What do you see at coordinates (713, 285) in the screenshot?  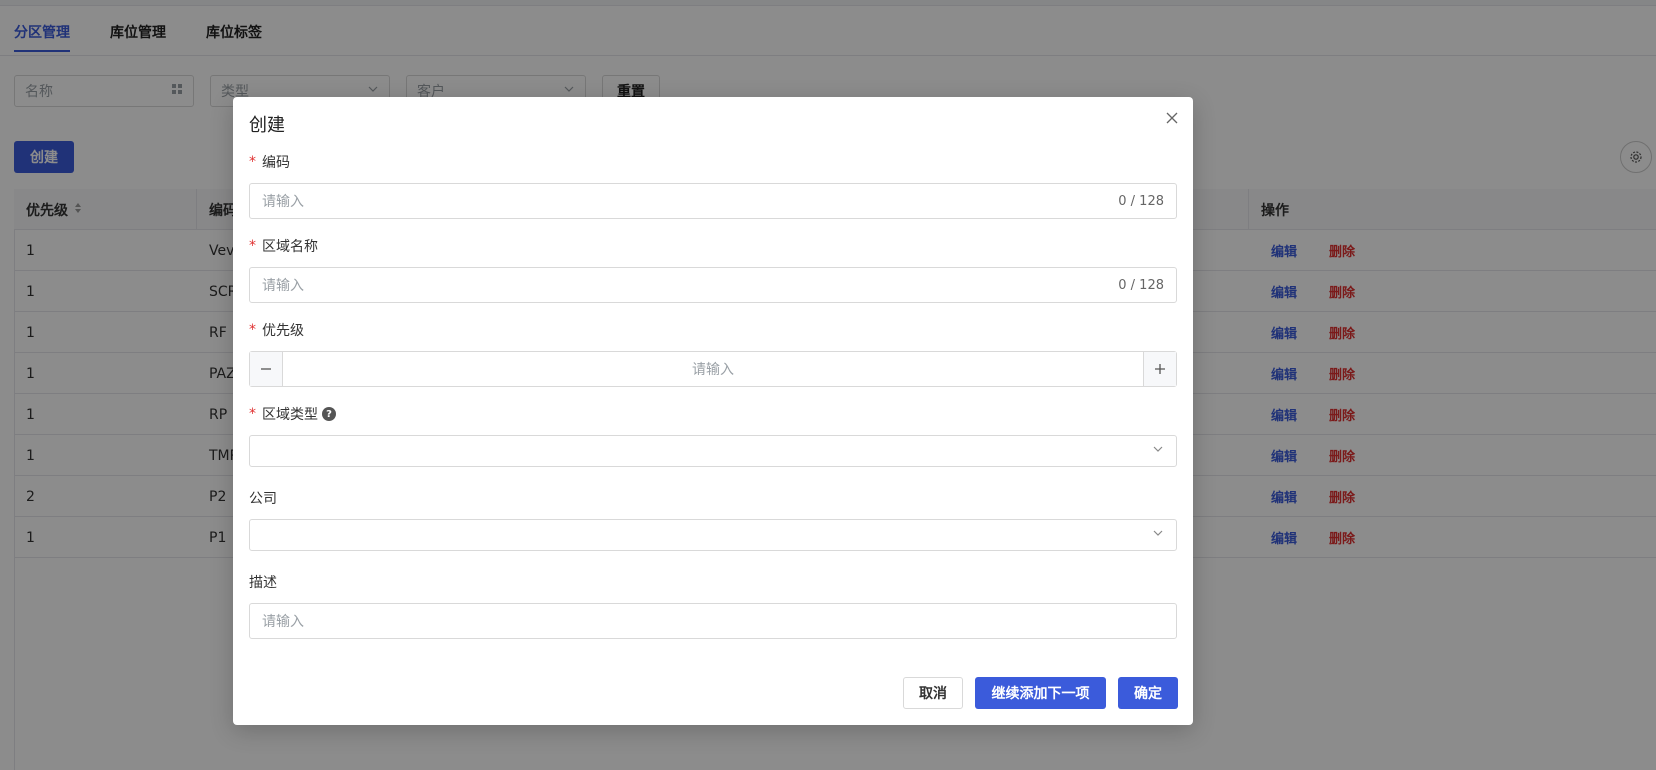 I see `area-name-input: 请输入 0 / 128` at bounding box center [713, 285].